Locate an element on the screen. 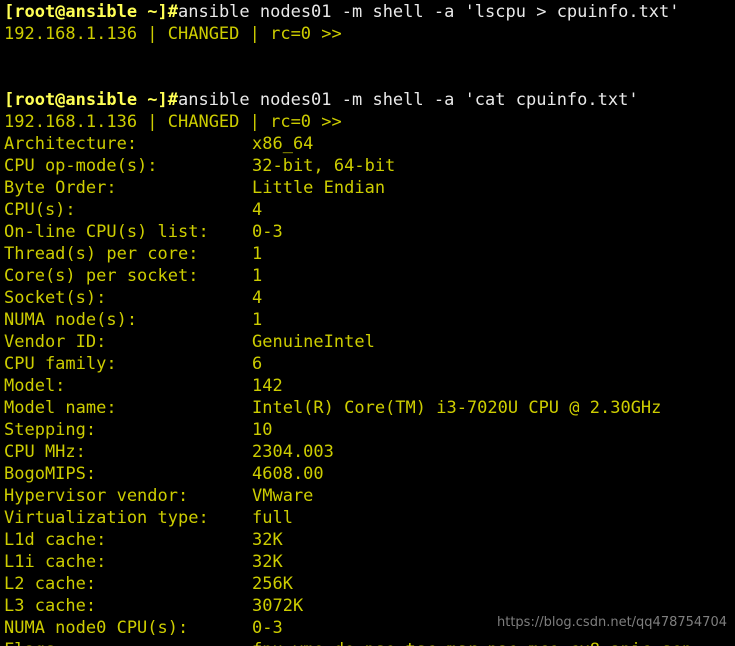 The width and height of the screenshot is (735, 646). lscpu-row: CPU(s): 4 is located at coordinates (369, 210).